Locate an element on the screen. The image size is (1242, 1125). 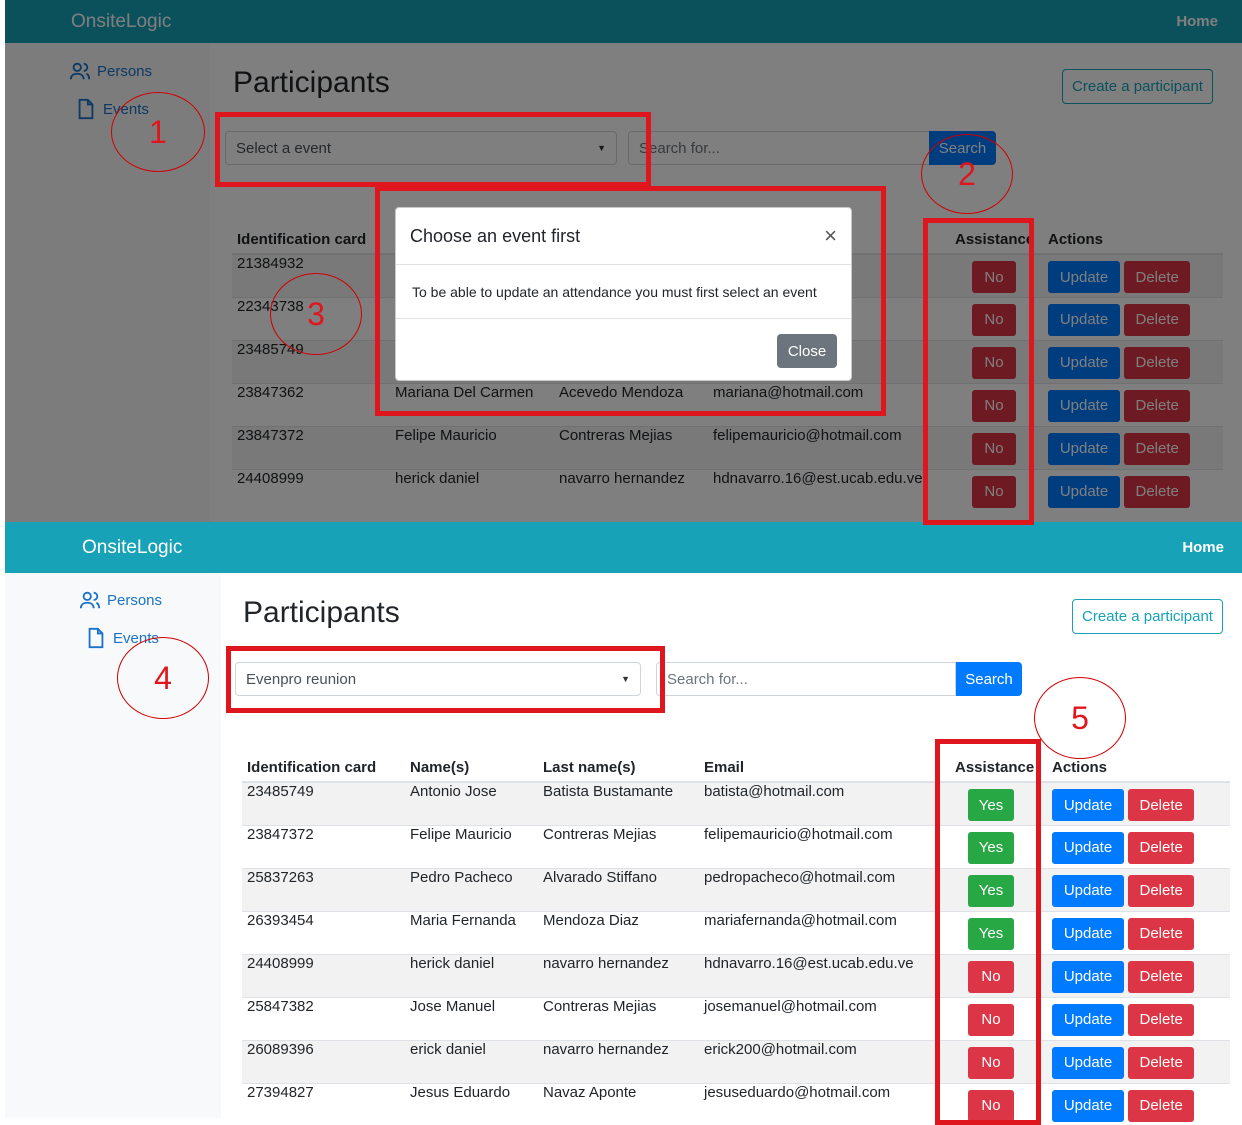
id-cell: 26393454 is located at coordinates (323, 932).